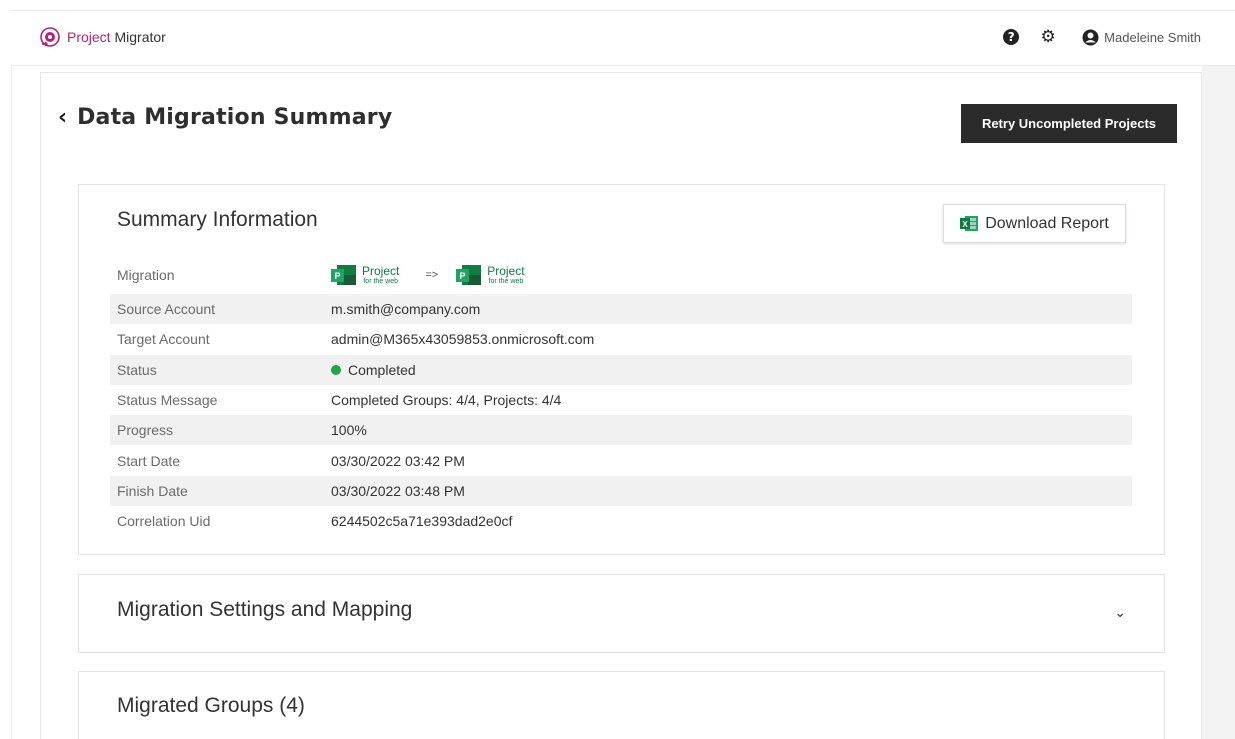 The height and width of the screenshot is (739, 1235). What do you see at coordinates (446, 400) in the screenshot?
I see `status-message-value: Completed Groups: 4/4, Projects: 4/4` at bounding box center [446, 400].